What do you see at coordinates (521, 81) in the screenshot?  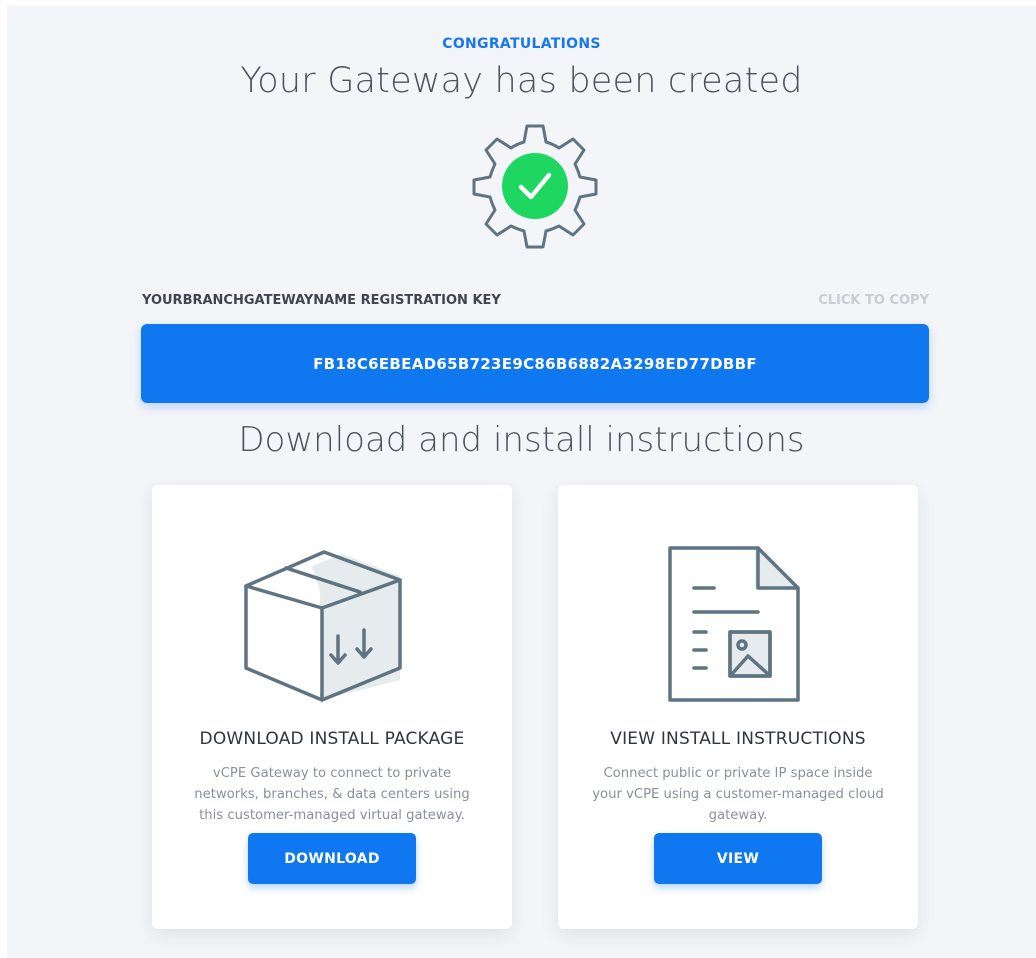 I see `page-title: Your Gateway has been created` at bounding box center [521, 81].